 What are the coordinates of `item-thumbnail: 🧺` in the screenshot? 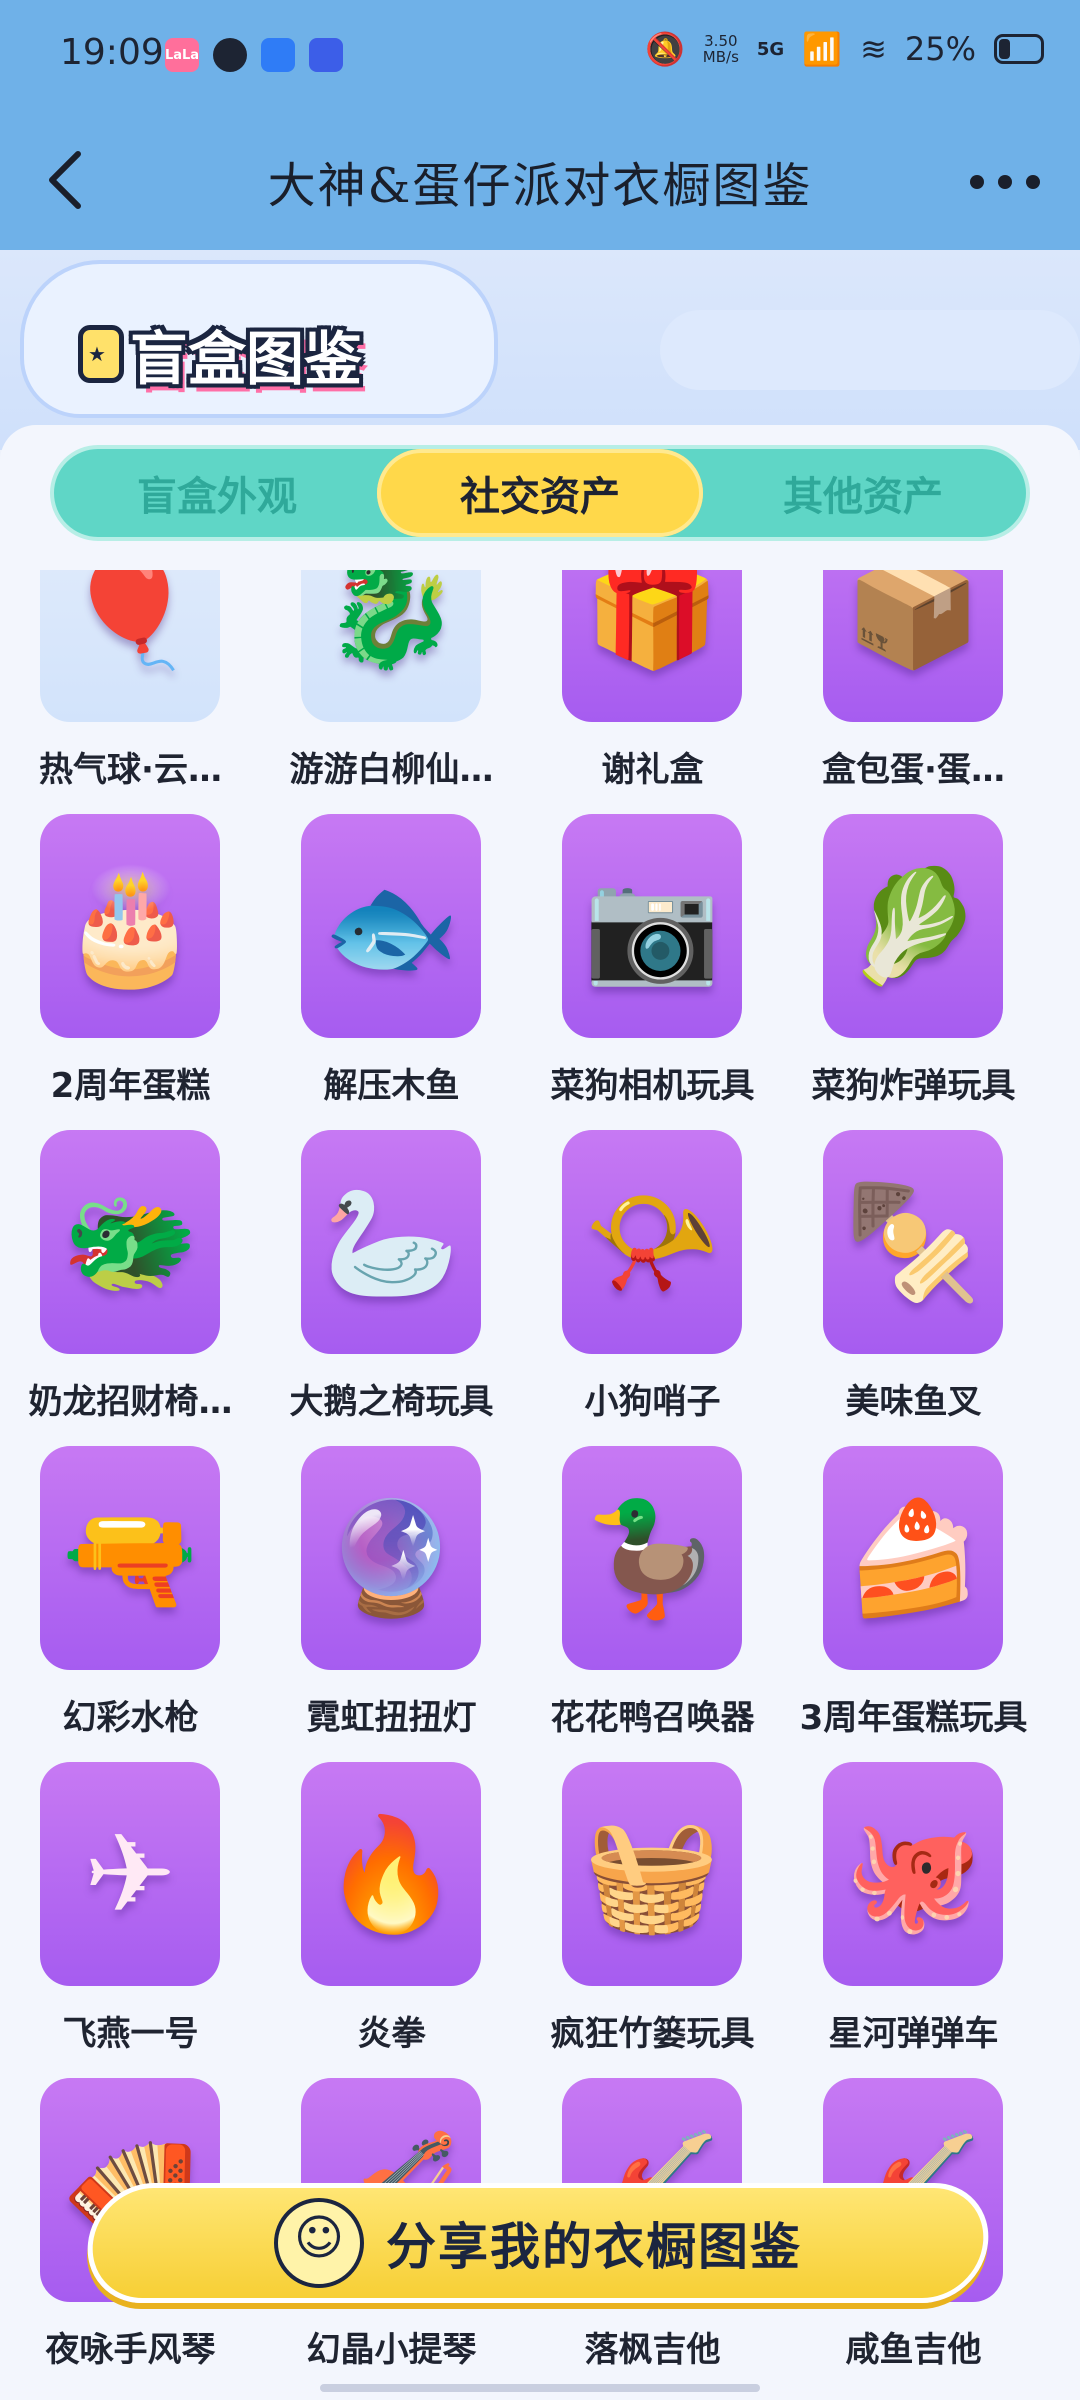 It's located at (652, 1874).